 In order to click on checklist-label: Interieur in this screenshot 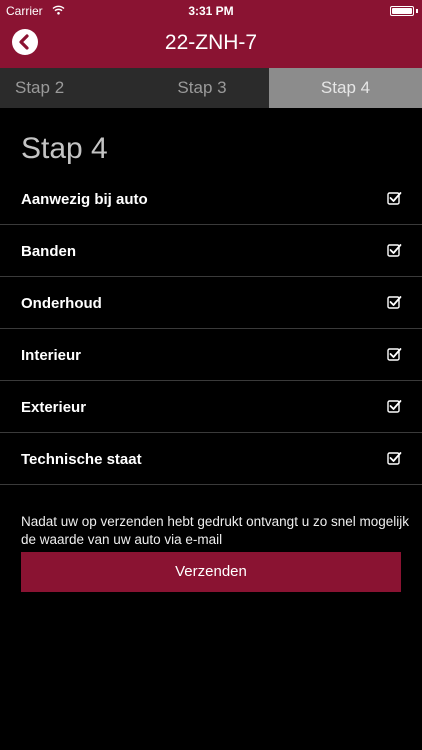, I will do `click(51, 355)`.